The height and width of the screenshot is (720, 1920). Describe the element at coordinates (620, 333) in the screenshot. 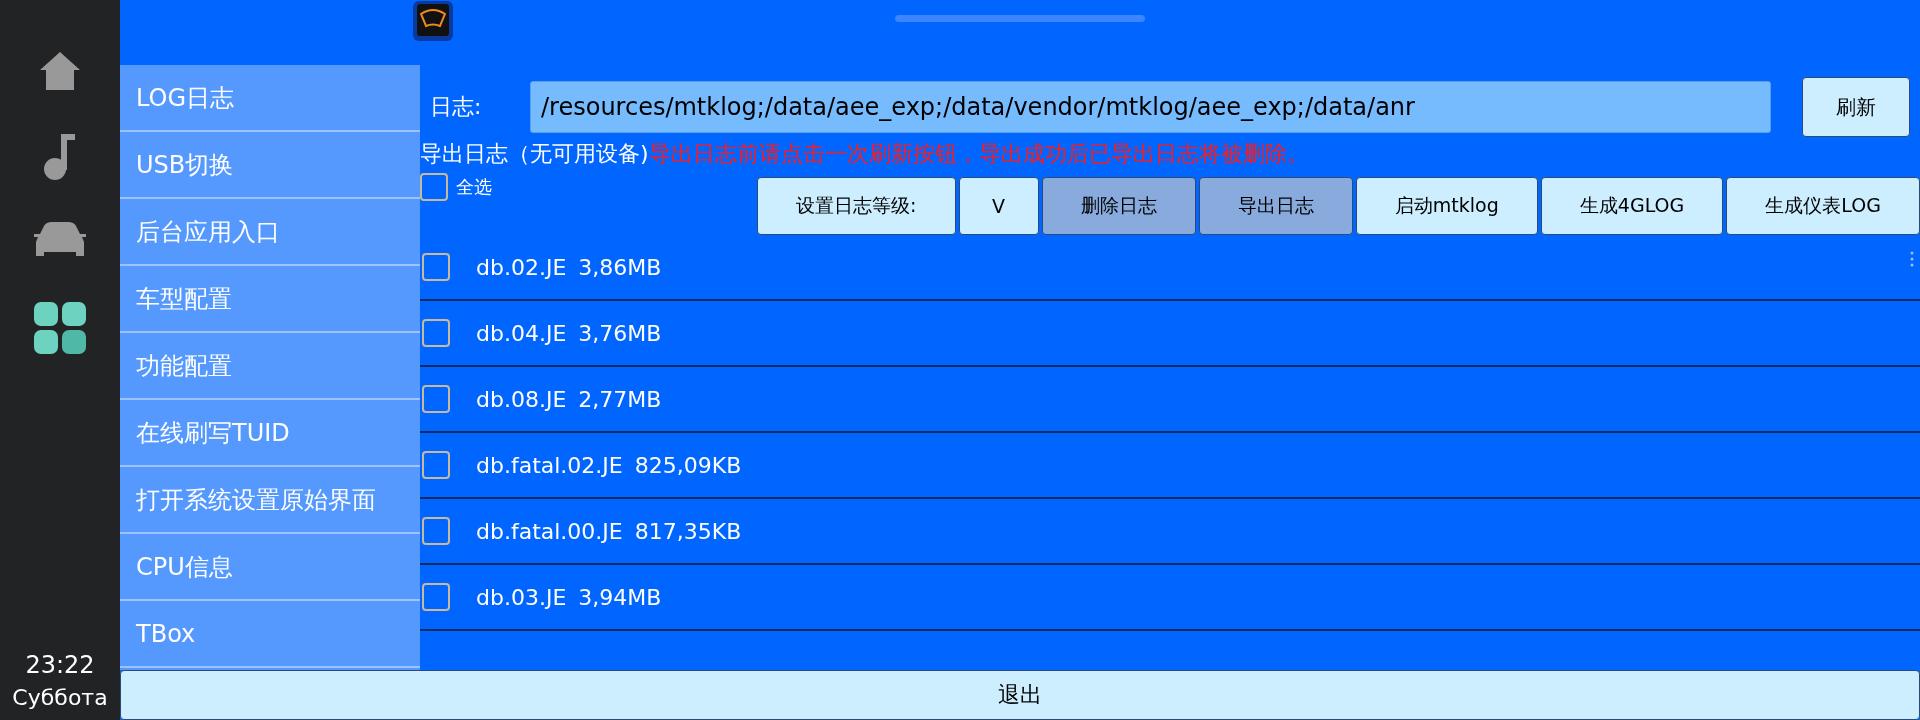

I see `file-size: 3,76MB` at that location.